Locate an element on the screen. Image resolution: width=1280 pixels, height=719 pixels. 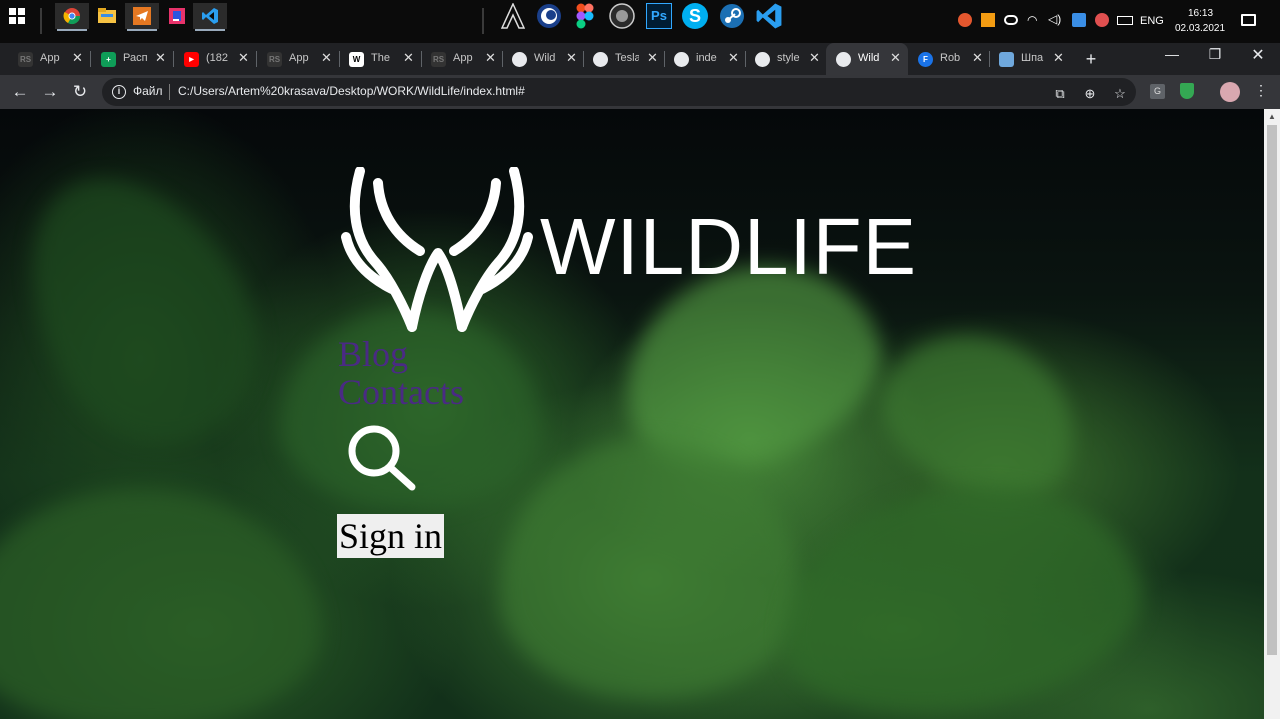
clock-time: 16:13 is located at coordinates (1200, 13).